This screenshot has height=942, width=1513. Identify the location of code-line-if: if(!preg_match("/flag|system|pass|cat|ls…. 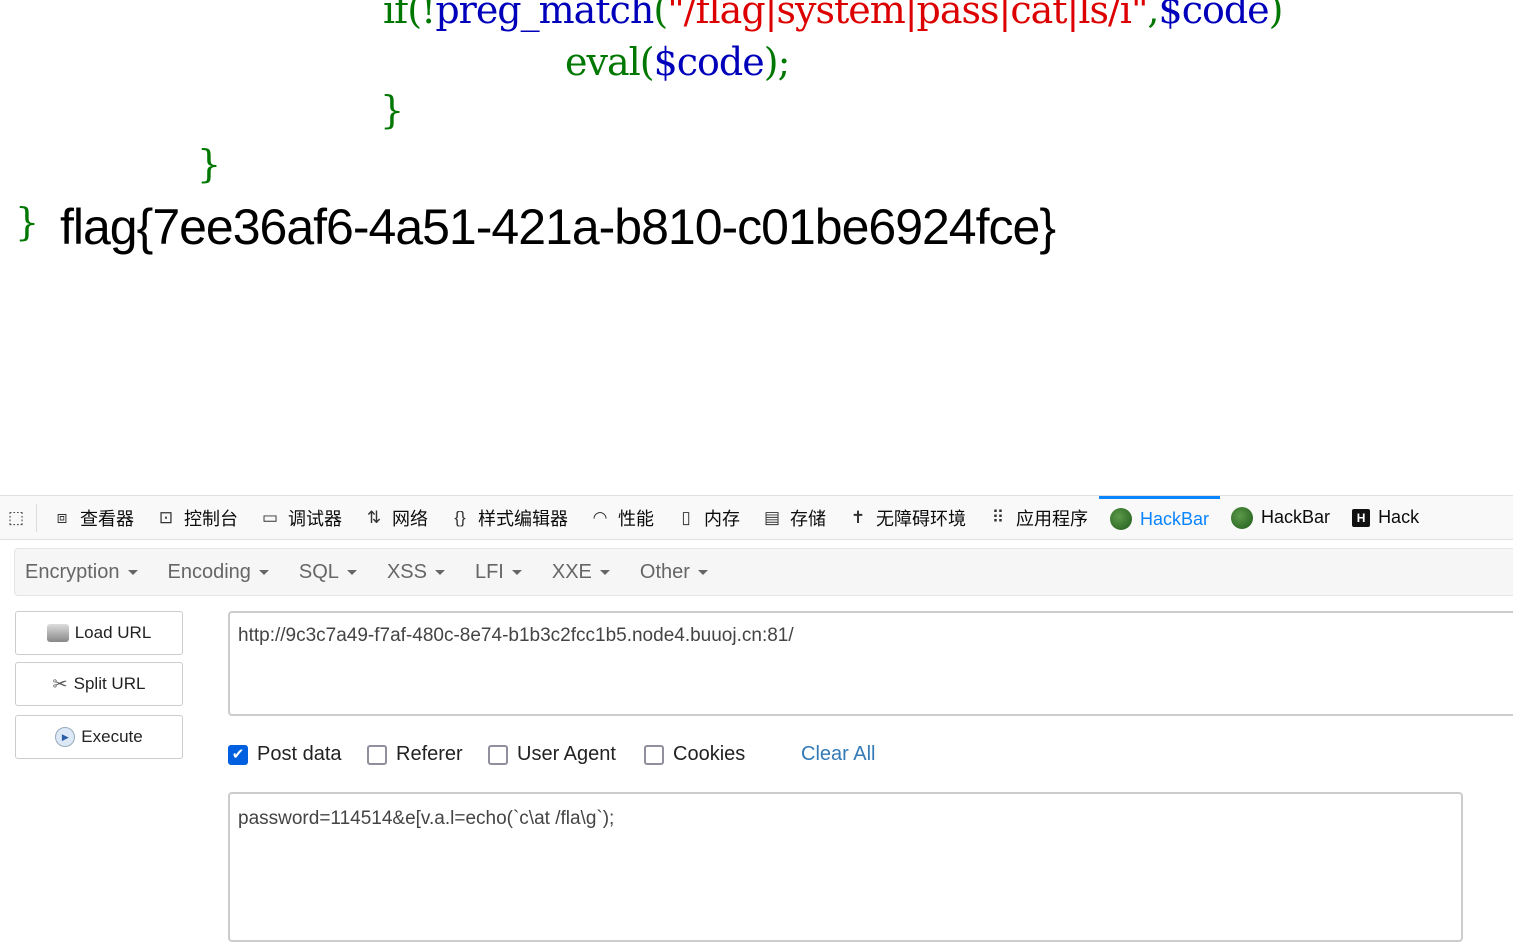
(833, 16).